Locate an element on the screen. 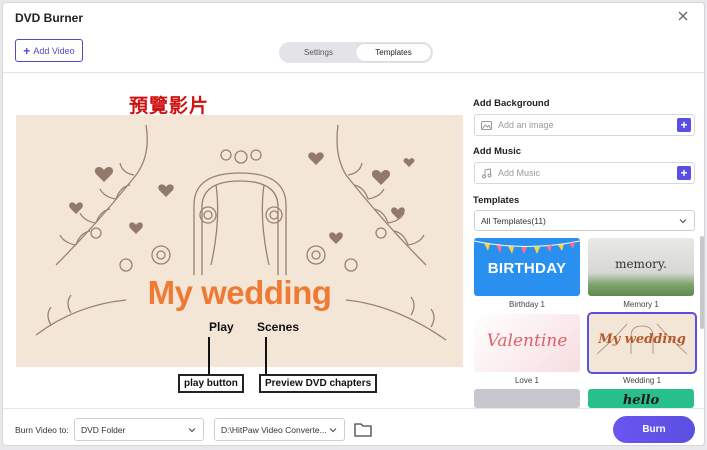 Image resolution: width=707 pixels, height=450 pixels. template-thumb-wedding: My wedding is located at coordinates (642, 343).